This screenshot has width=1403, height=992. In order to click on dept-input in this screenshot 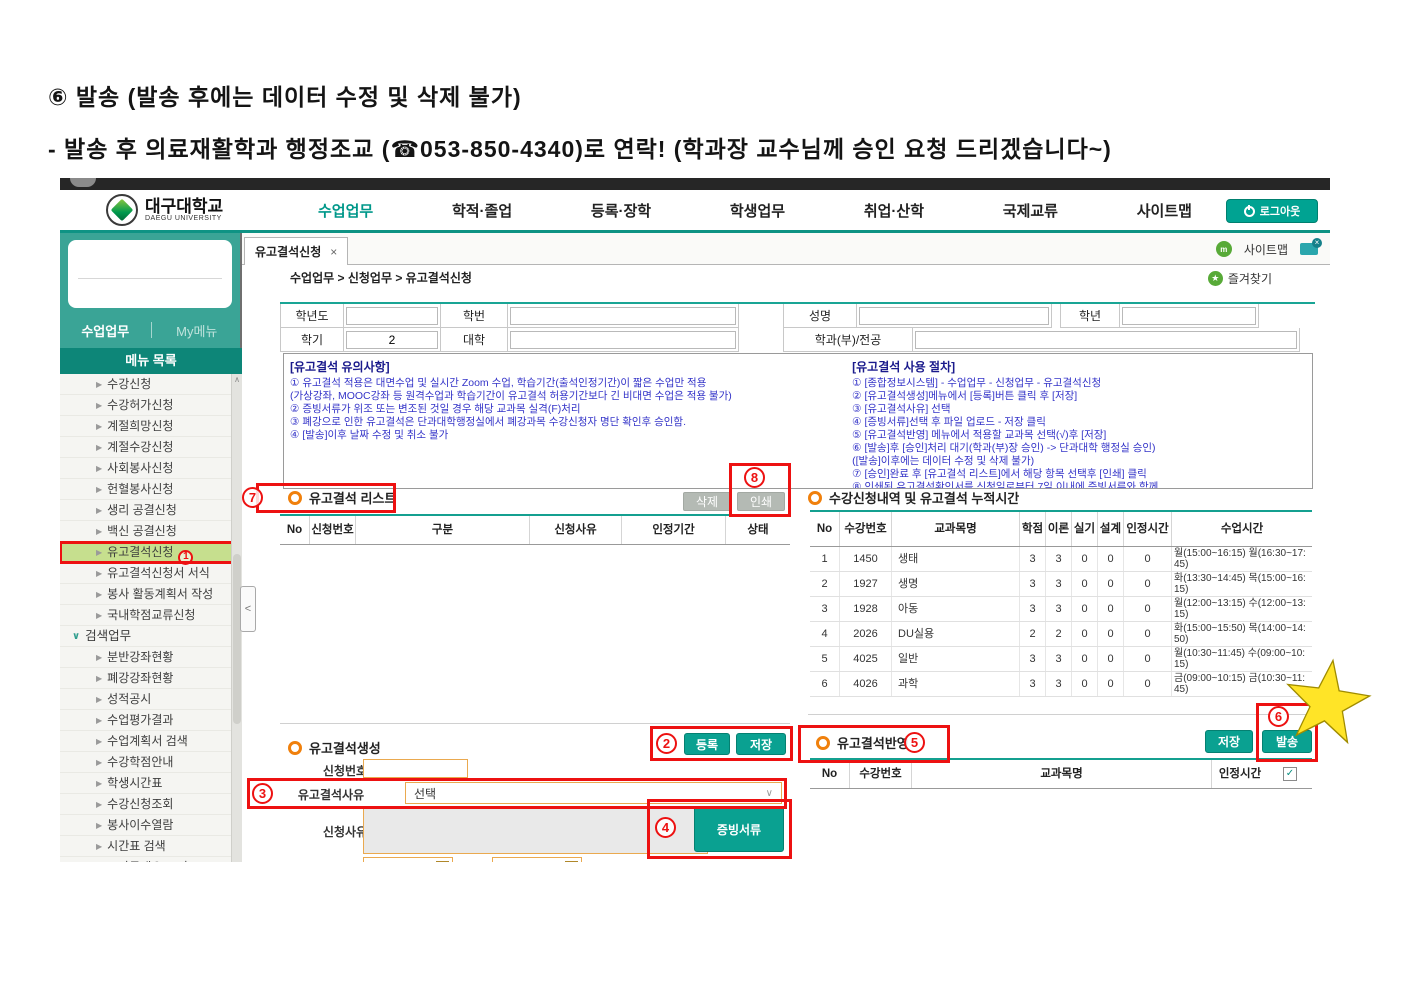, I will do `click(1106, 339)`.